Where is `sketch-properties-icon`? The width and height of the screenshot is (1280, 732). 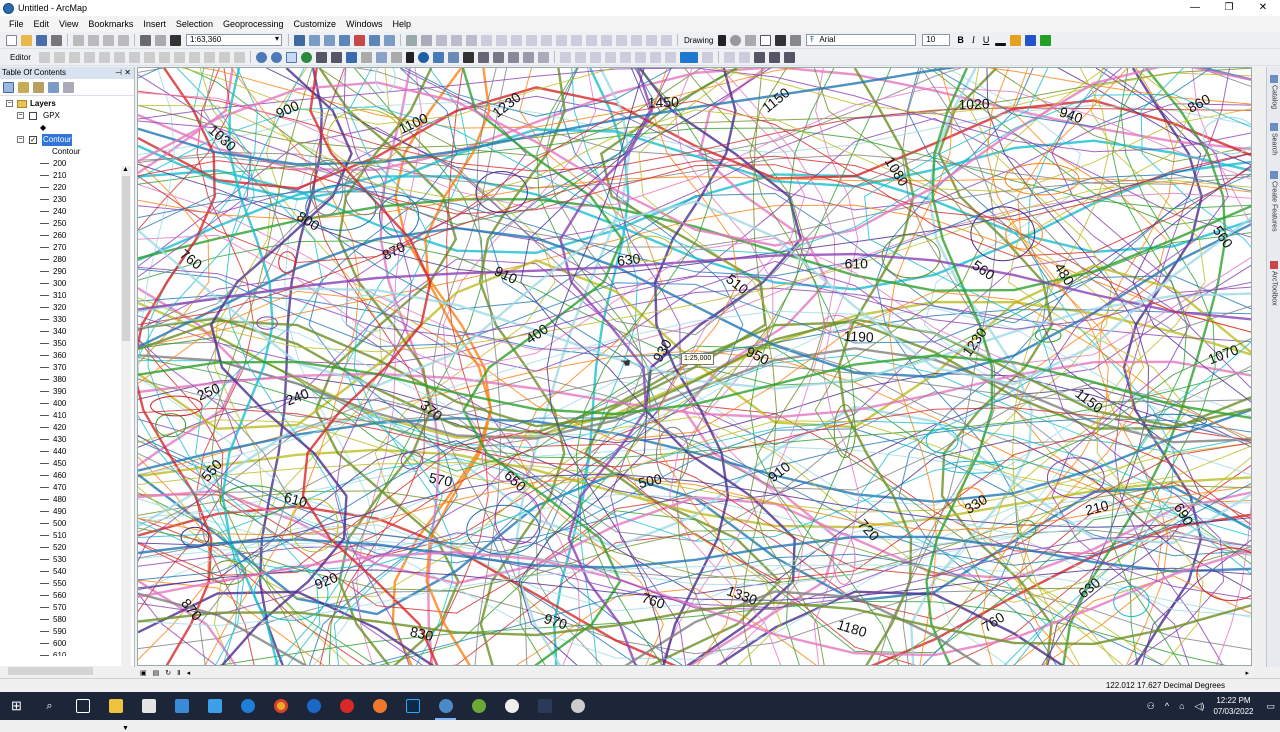 sketch-properties-icon is located at coordinates (224, 57).